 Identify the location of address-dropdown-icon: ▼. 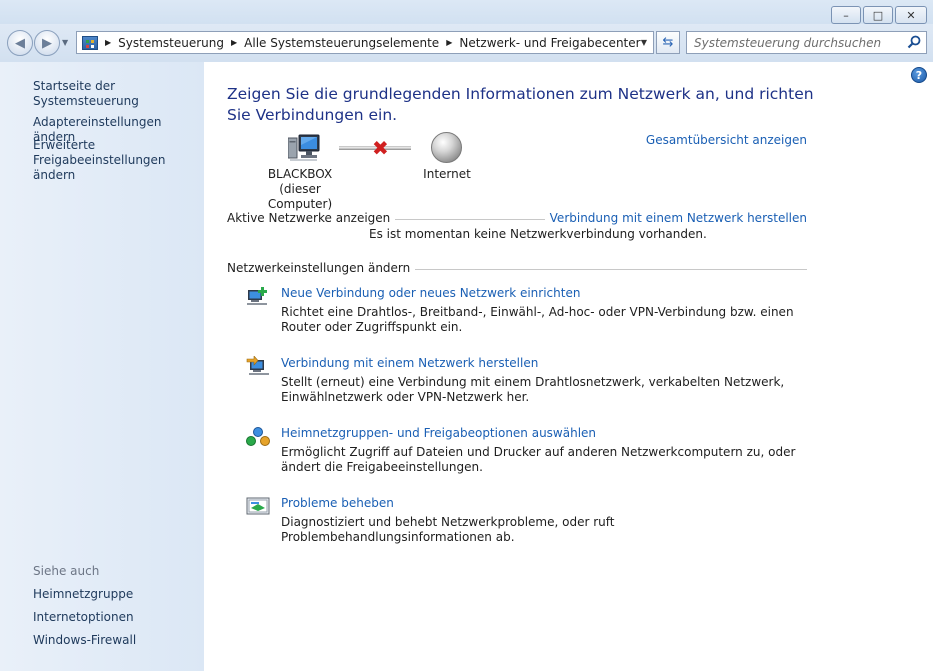
(644, 42).